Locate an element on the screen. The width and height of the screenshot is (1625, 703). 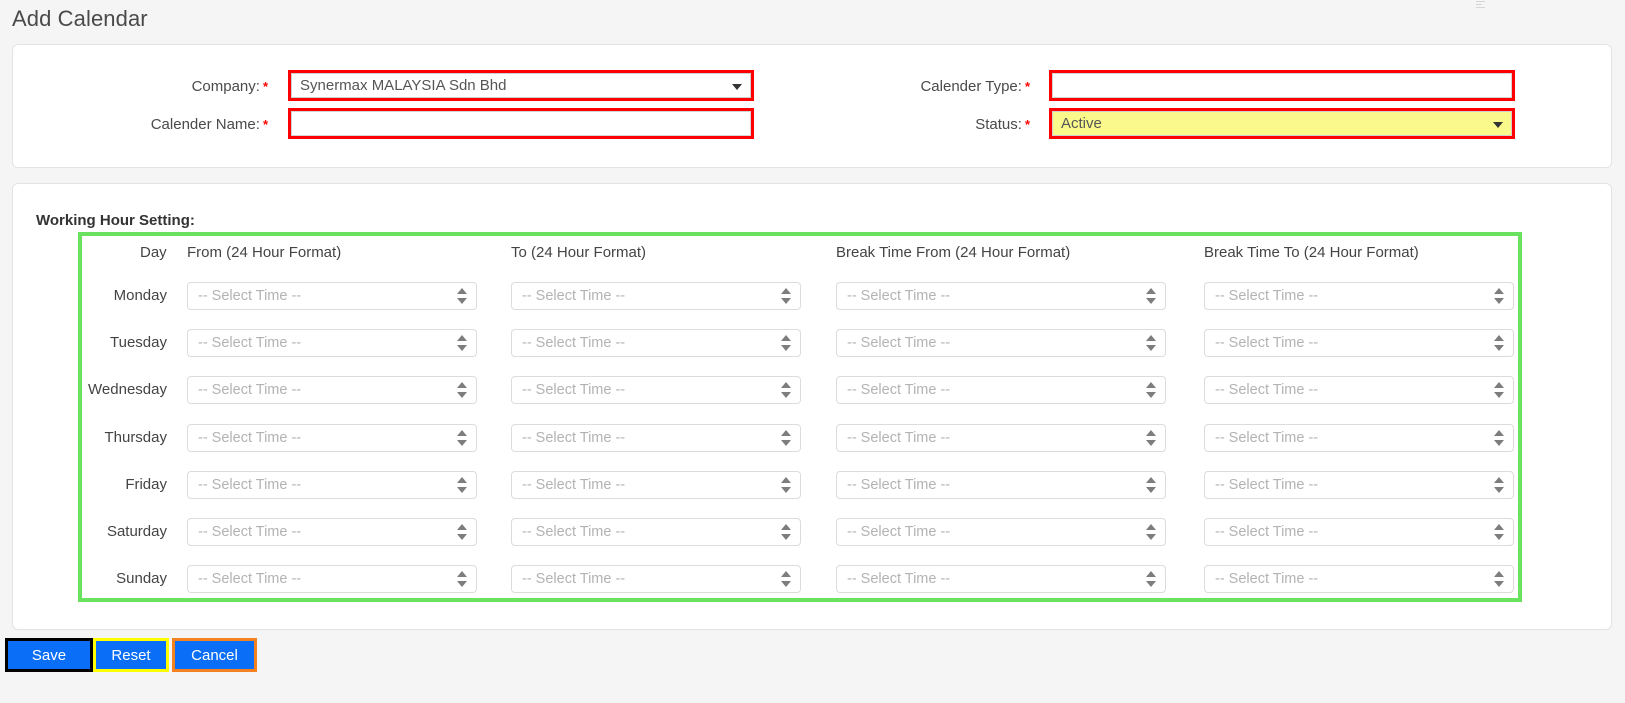
save-button: Save is located at coordinates (49, 655).